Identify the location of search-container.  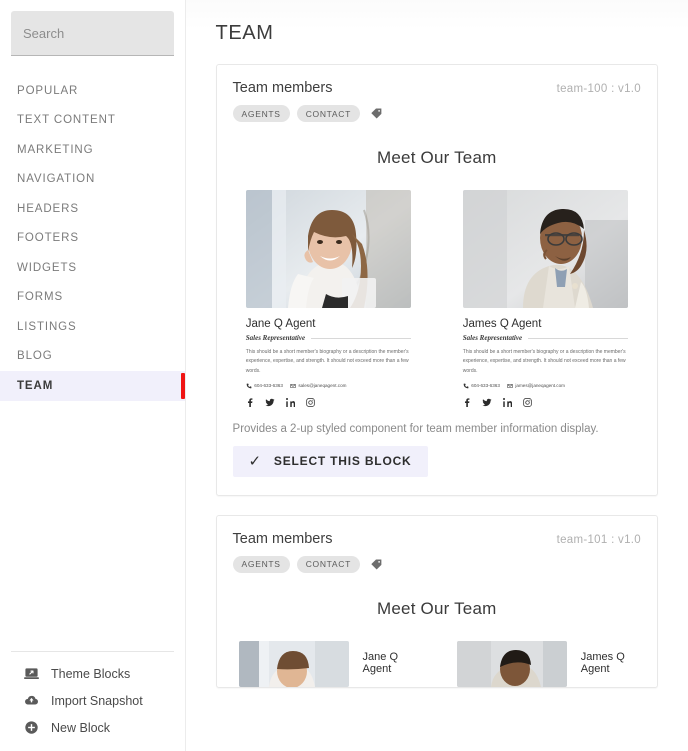
(92, 28).